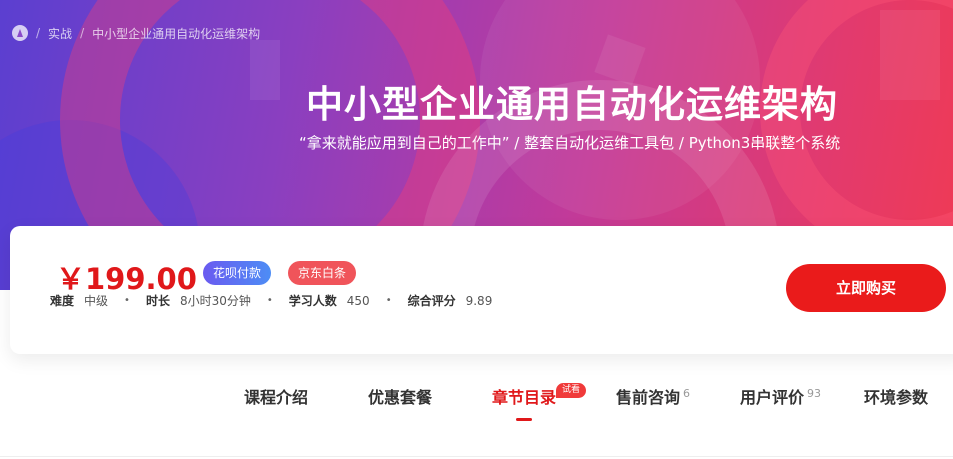  I want to click on tab-label: 售前咨询, so click(648, 397).